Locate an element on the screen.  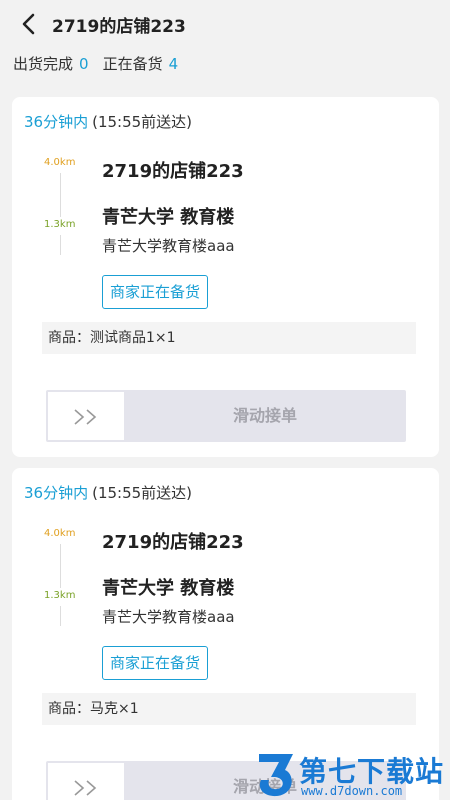
page-title: 2719的店铺223 is located at coordinates (119, 27).